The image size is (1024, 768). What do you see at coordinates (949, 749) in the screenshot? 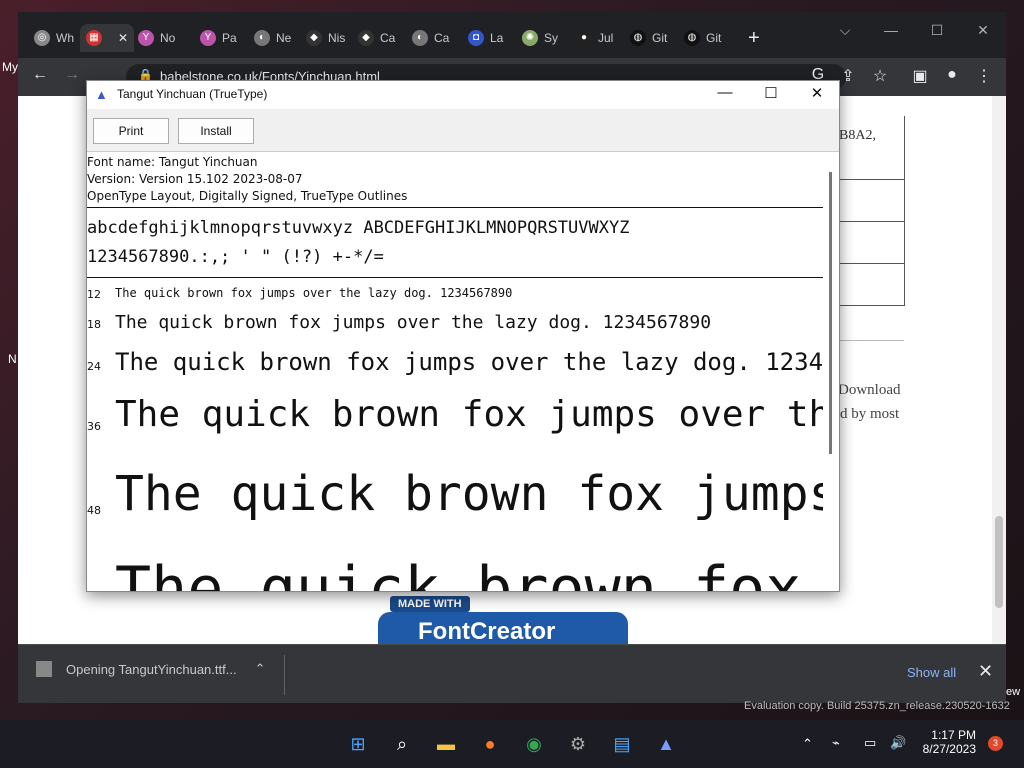
I see `clock-date: 8/27/2023` at bounding box center [949, 749].